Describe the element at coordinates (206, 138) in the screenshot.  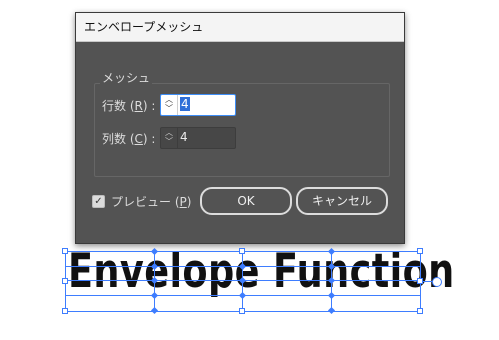
I see `columns-input: 4` at that location.